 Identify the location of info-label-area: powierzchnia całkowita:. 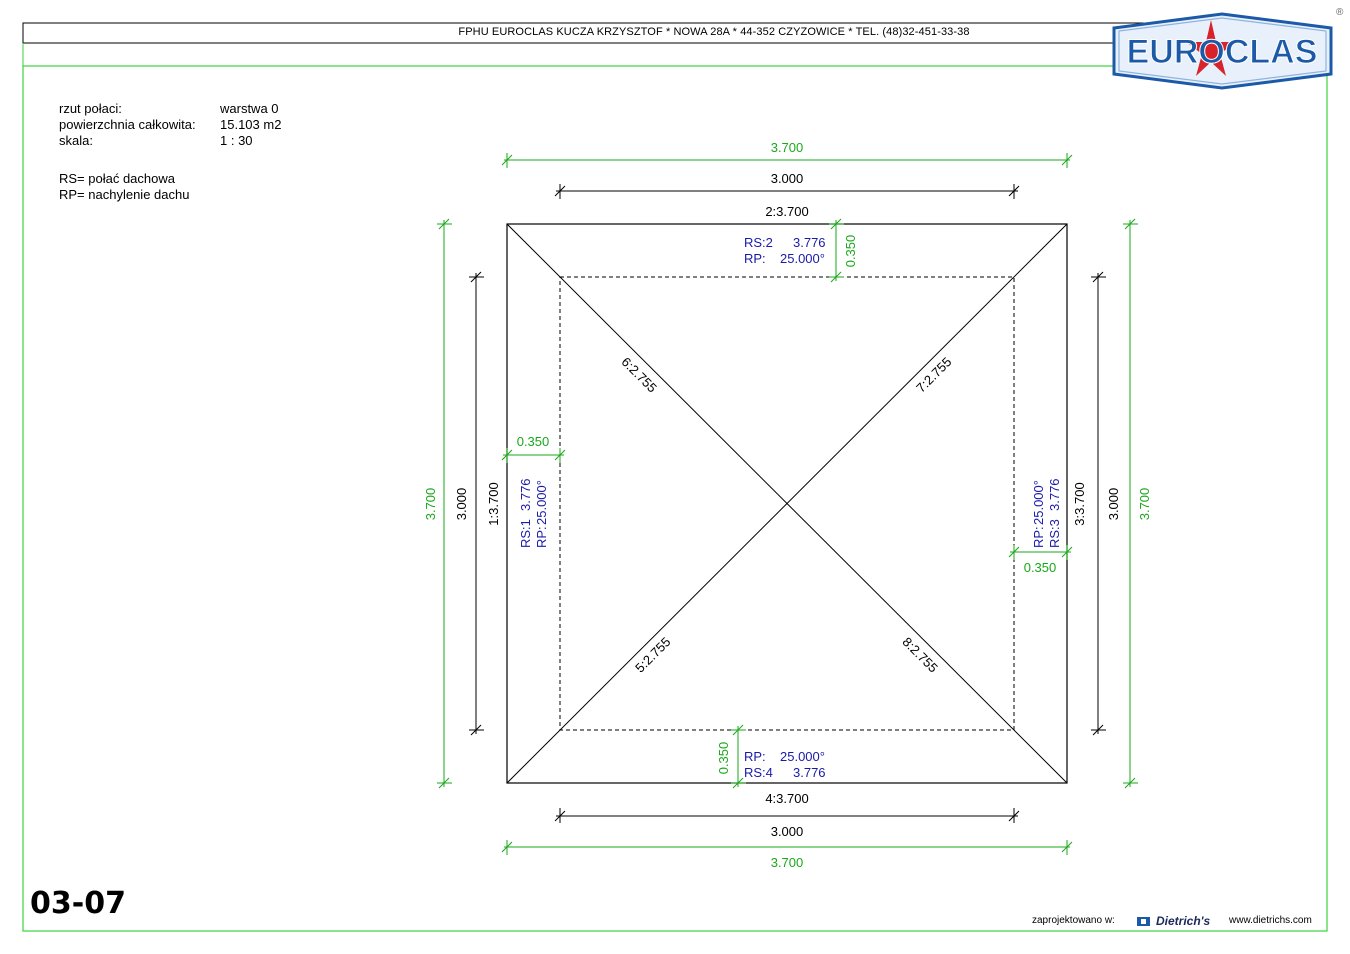
(127, 124).